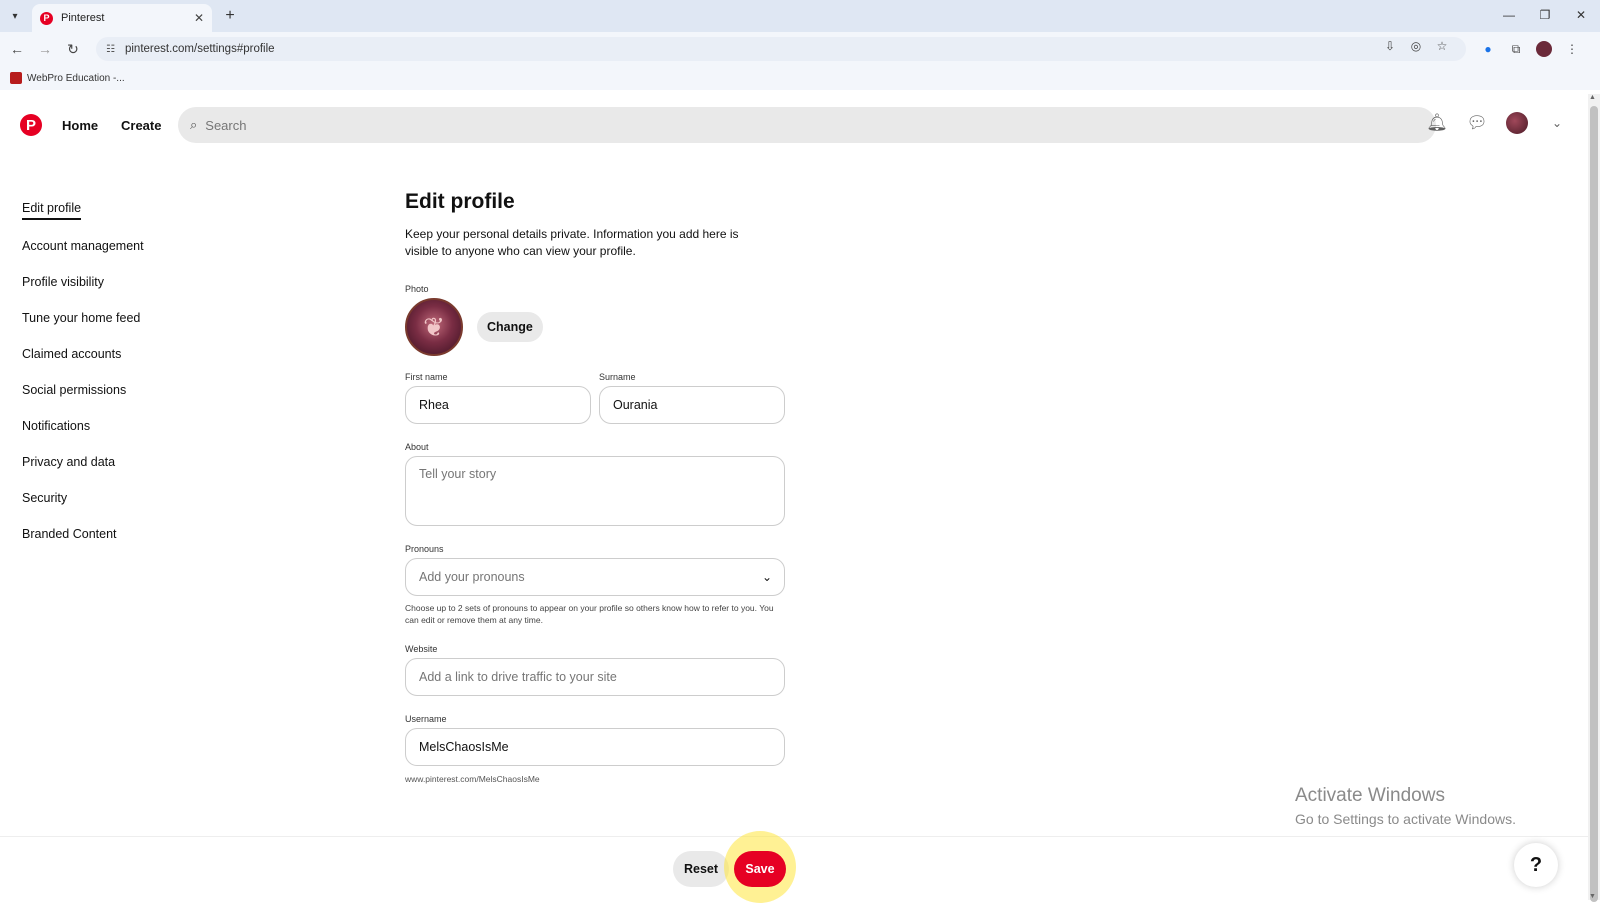 The image size is (1600, 903). Describe the element at coordinates (74, 390) in the screenshot. I see `sidebar-item-label: Social permissions` at that location.